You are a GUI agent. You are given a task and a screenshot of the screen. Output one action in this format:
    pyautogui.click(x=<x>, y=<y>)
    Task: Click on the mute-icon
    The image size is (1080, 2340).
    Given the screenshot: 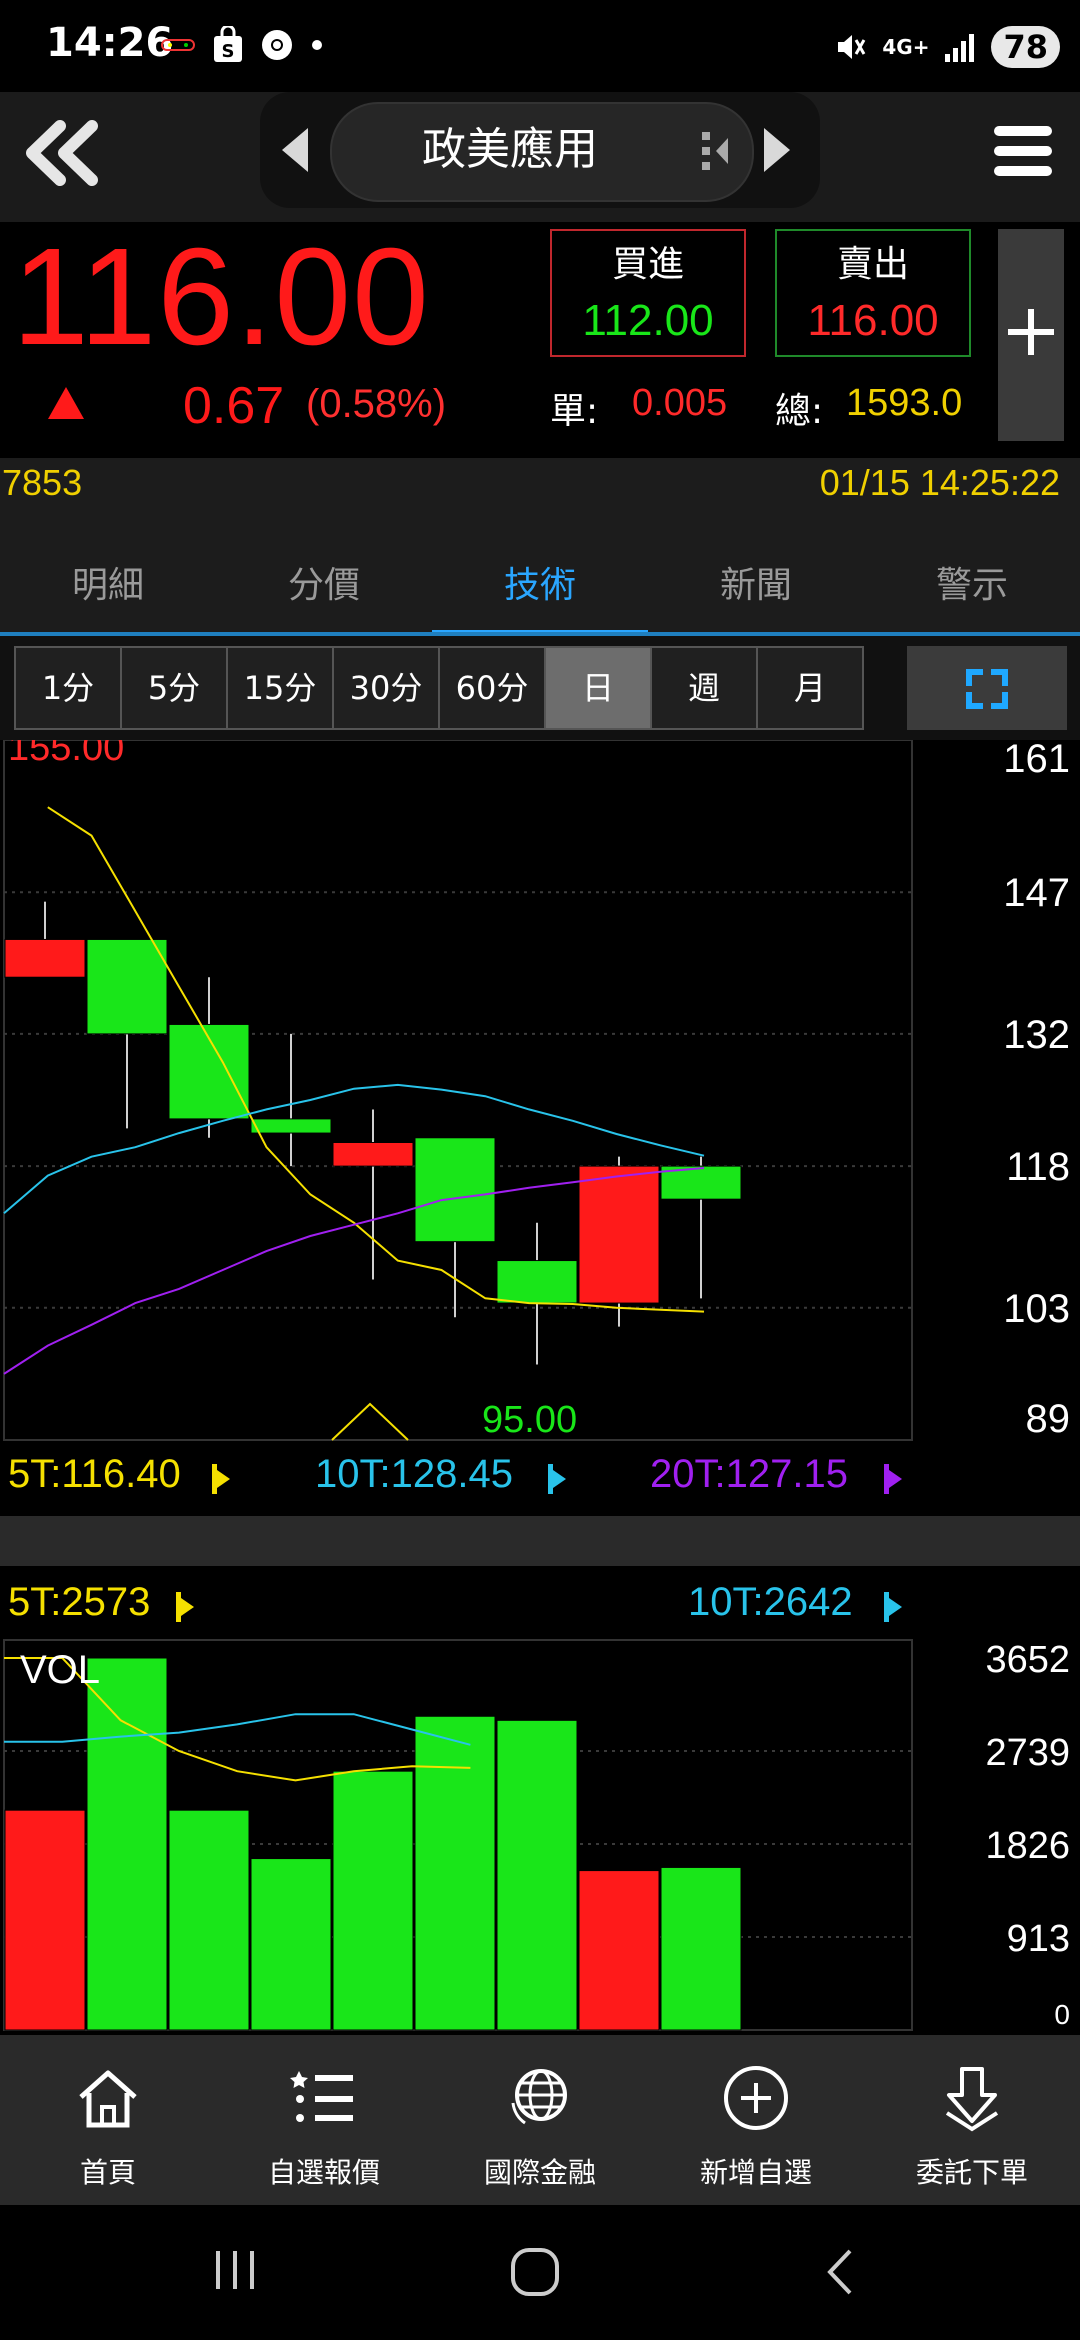 What is the action you would take?
    pyautogui.click(x=852, y=47)
    